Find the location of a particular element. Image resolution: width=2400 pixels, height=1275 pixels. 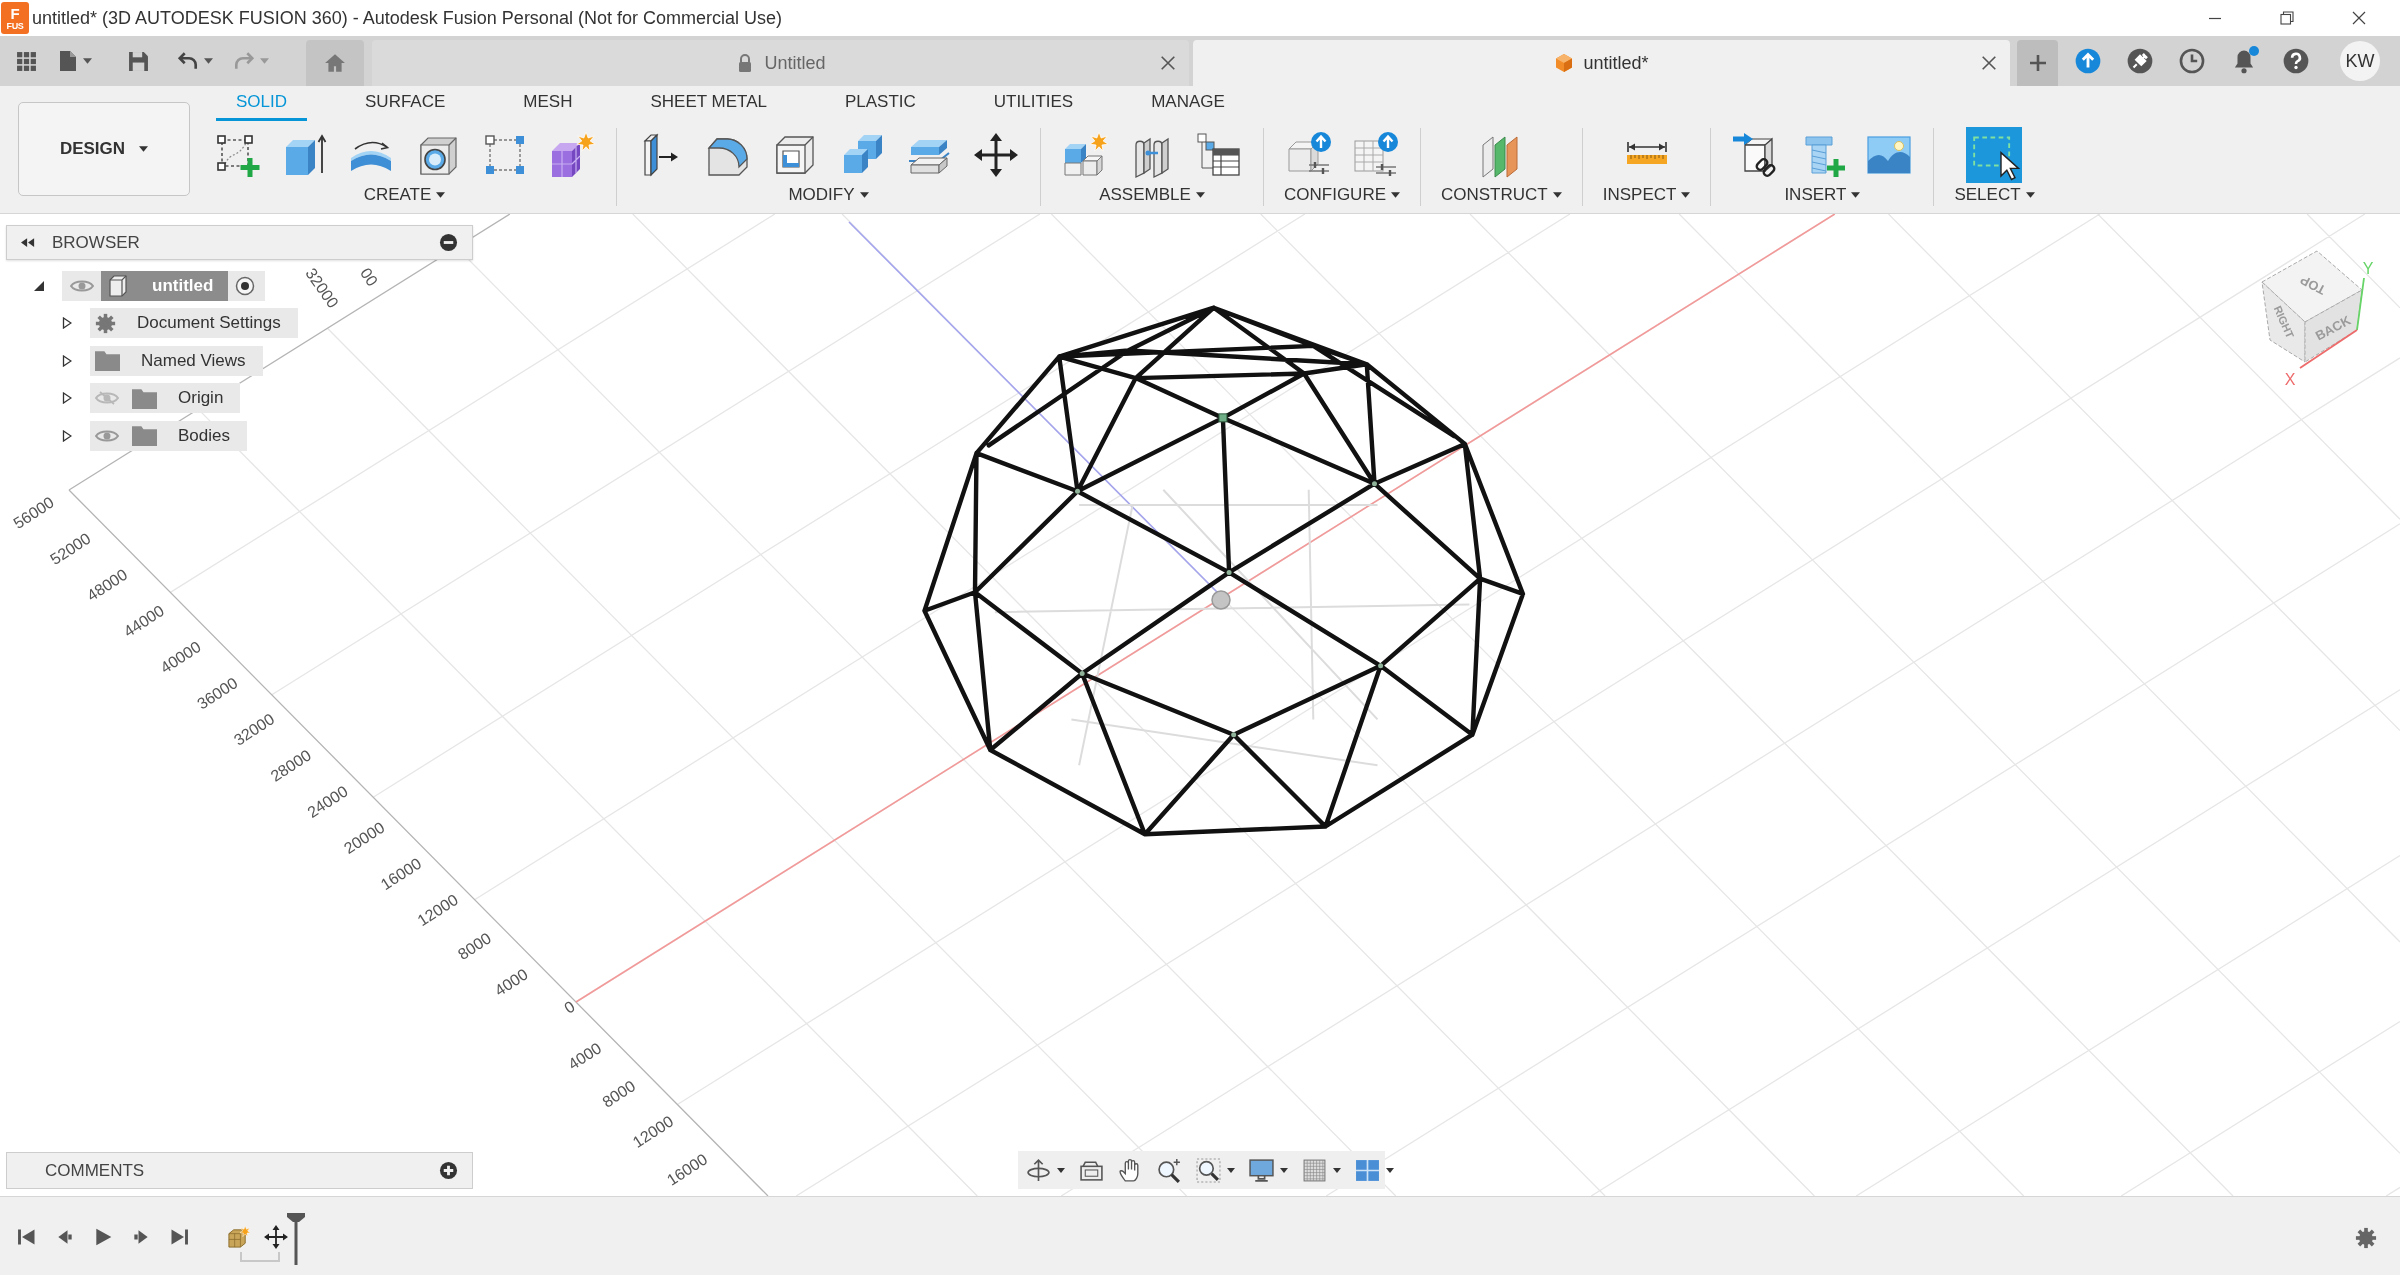

zoom-in-icon is located at coordinates (1169, 1170).